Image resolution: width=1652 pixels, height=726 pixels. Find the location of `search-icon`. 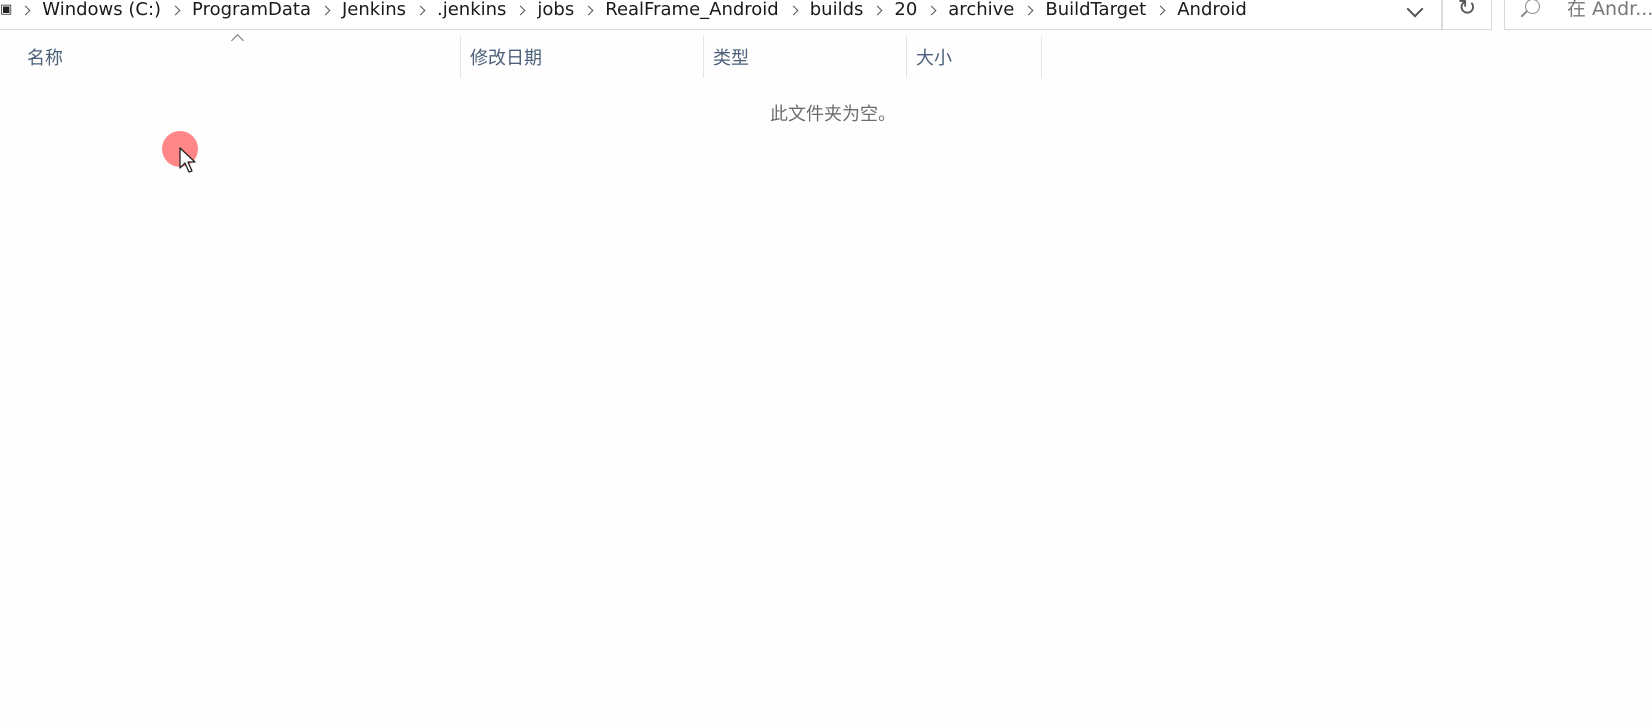

search-icon is located at coordinates (1532, 7).